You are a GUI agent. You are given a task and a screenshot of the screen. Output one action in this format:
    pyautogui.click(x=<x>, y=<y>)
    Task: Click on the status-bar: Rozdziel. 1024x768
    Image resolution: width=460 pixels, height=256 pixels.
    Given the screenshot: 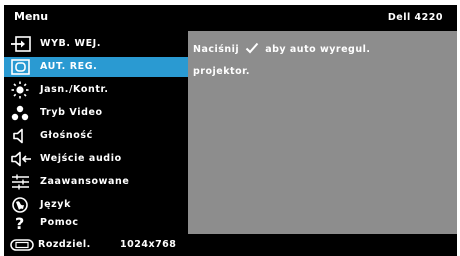 What is the action you would take?
    pyautogui.click(x=230, y=245)
    